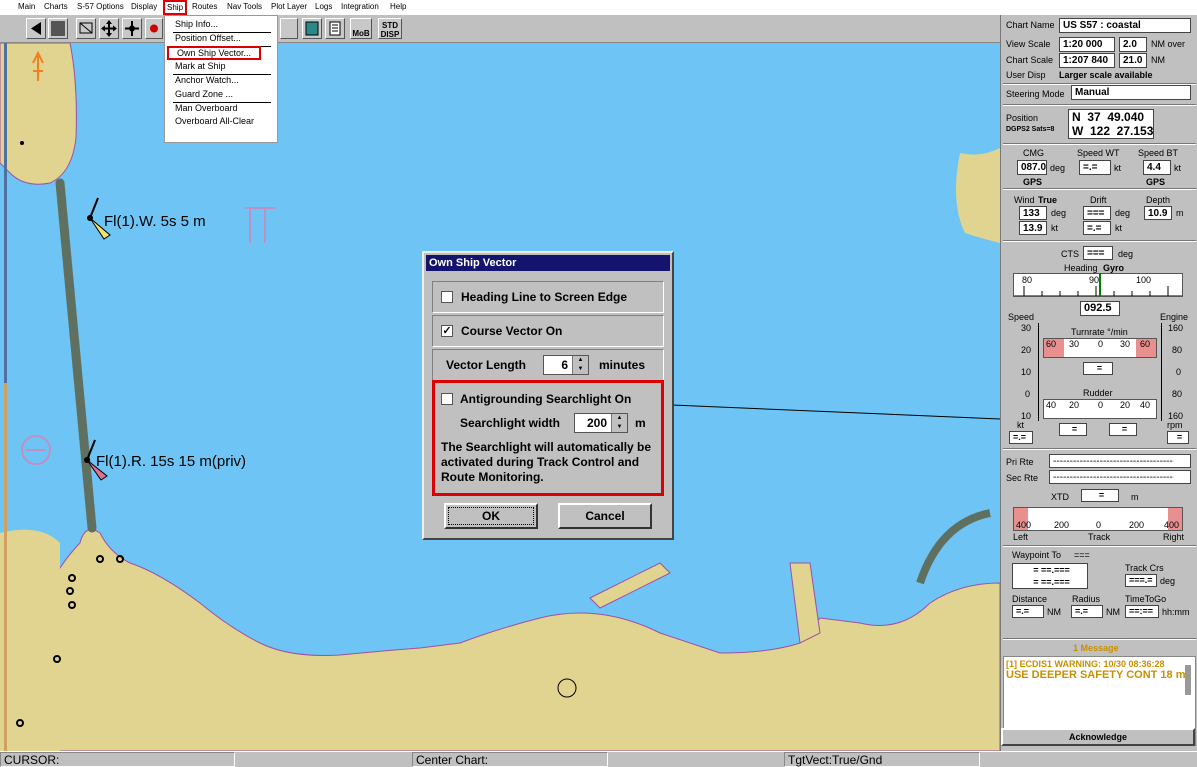 Image resolution: width=1197 pixels, height=767 pixels. What do you see at coordinates (622, 365) in the screenshot?
I see `vector-length-unit: minutes` at bounding box center [622, 365].